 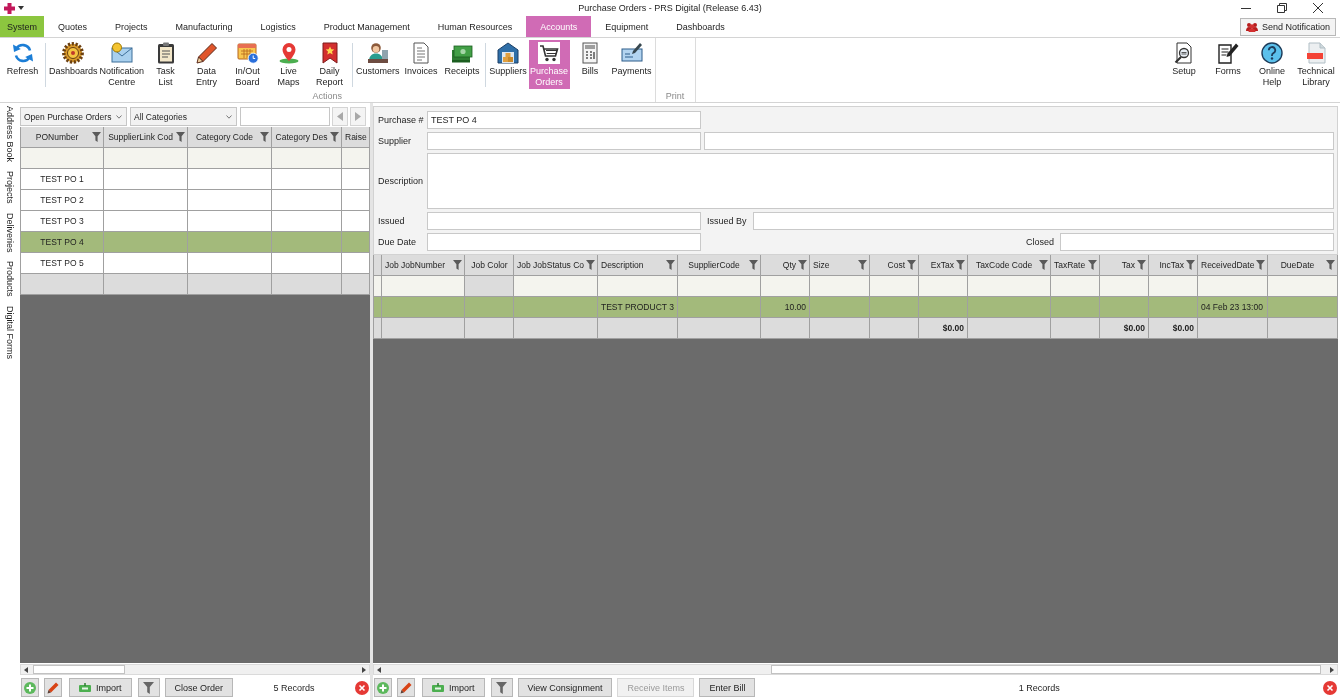 What do you see at coordinates (1272, 64) in the screenshot?
I see `ribbon-button: Online Help` at bounding box center [1272, 64].